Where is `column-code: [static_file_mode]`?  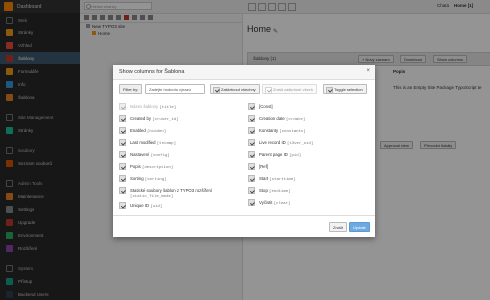 column-code: [static_file_mode] is located at coordinates (152, 197).